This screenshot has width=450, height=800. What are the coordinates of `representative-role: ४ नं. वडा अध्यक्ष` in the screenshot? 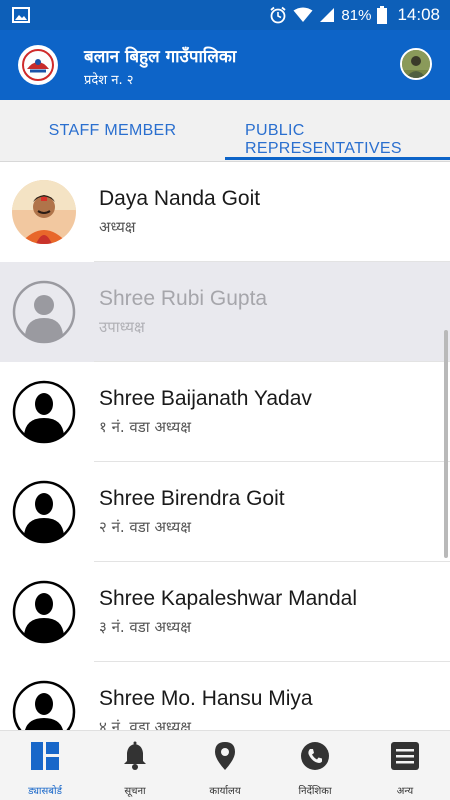 It's located at (145, 724).